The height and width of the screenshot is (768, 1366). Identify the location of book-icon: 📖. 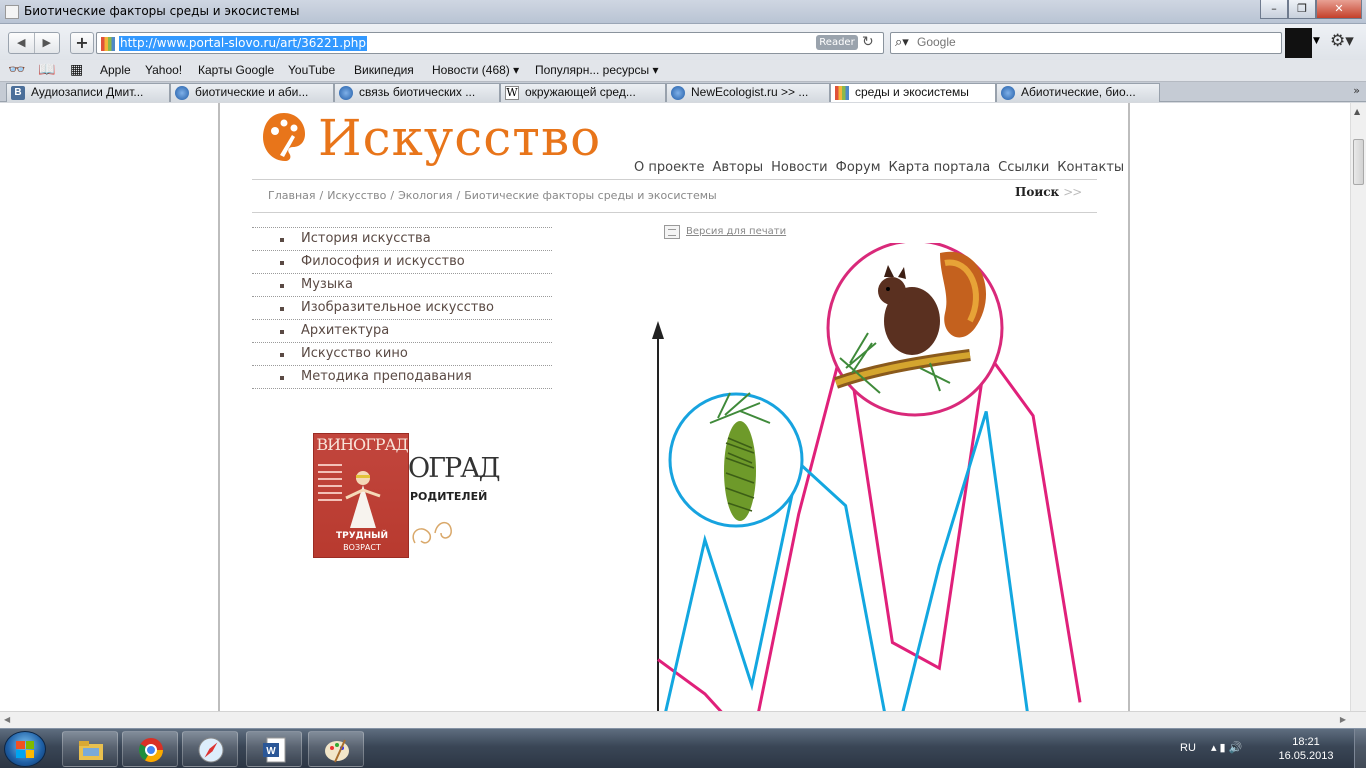
(46, 69).